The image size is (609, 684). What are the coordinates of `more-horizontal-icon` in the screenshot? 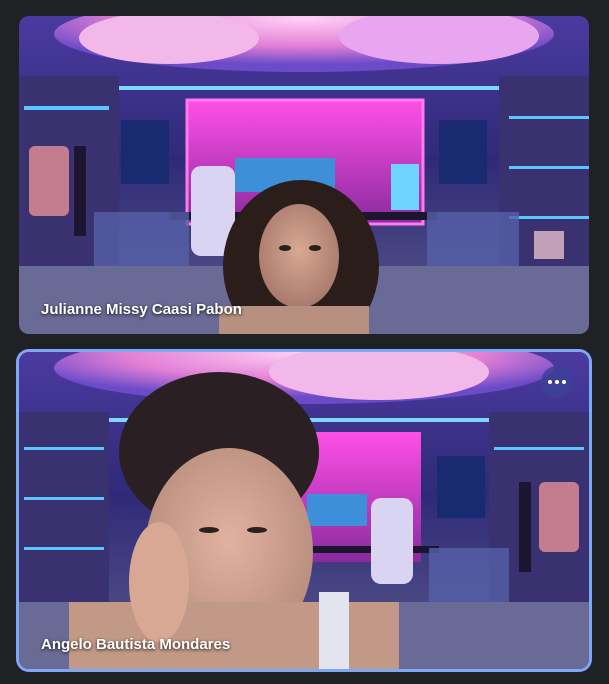 It's located at (550, 382).